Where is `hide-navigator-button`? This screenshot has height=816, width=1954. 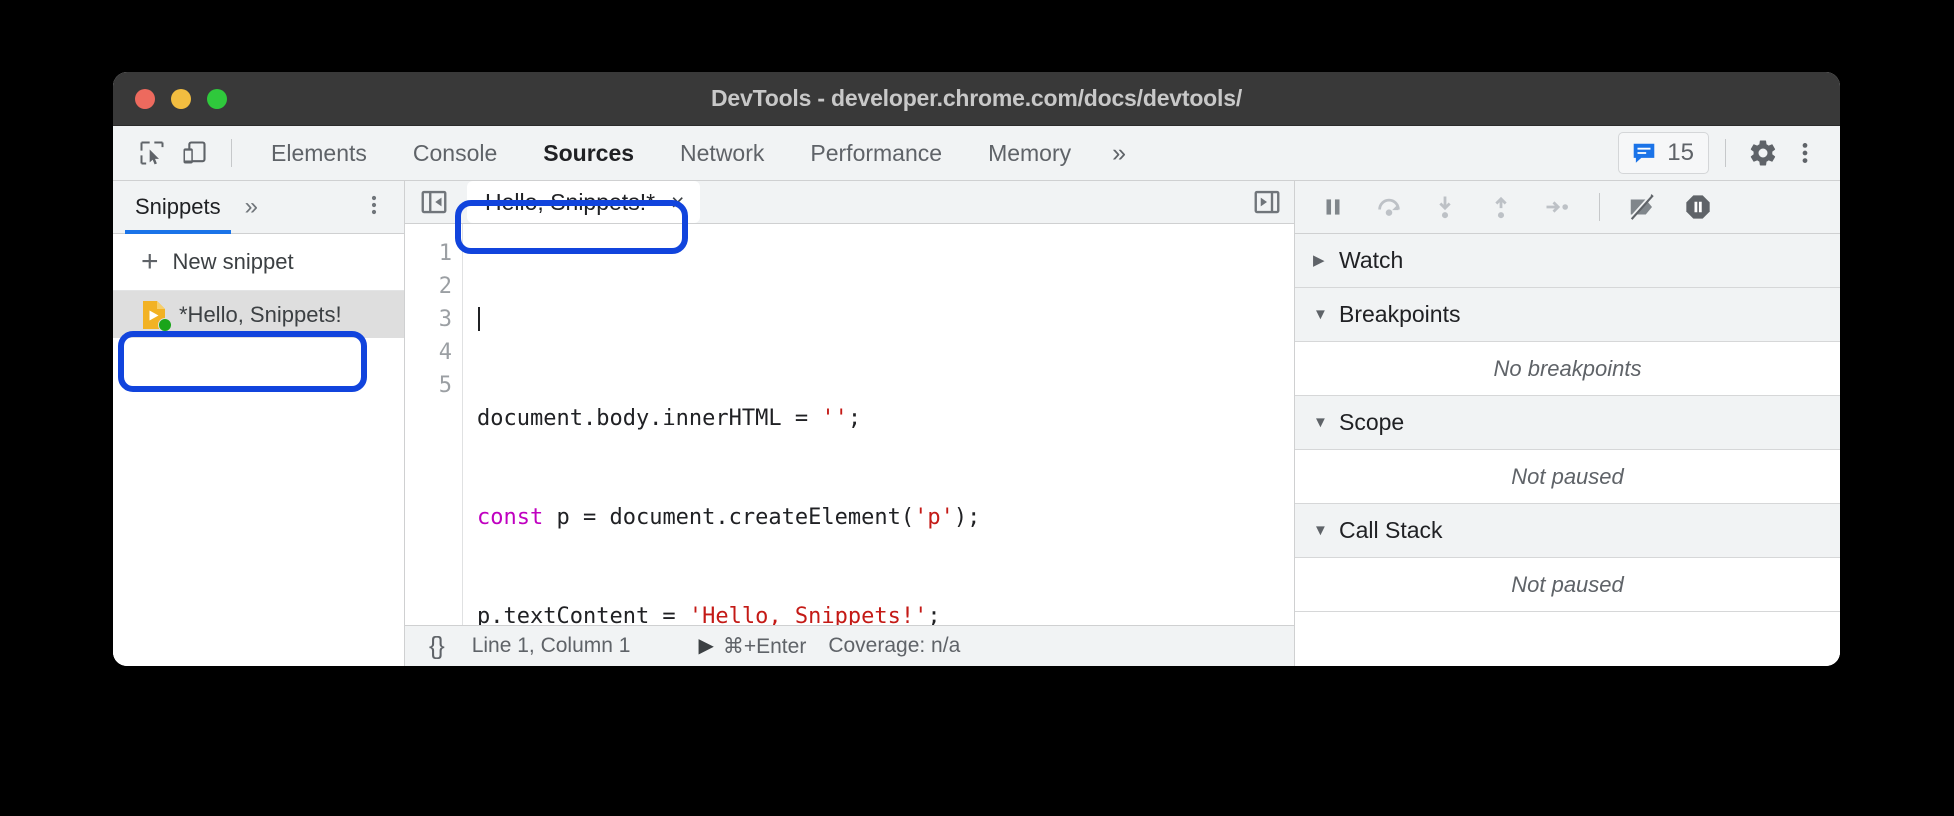 hide-navigator-button is located at coordinates (434, 202).